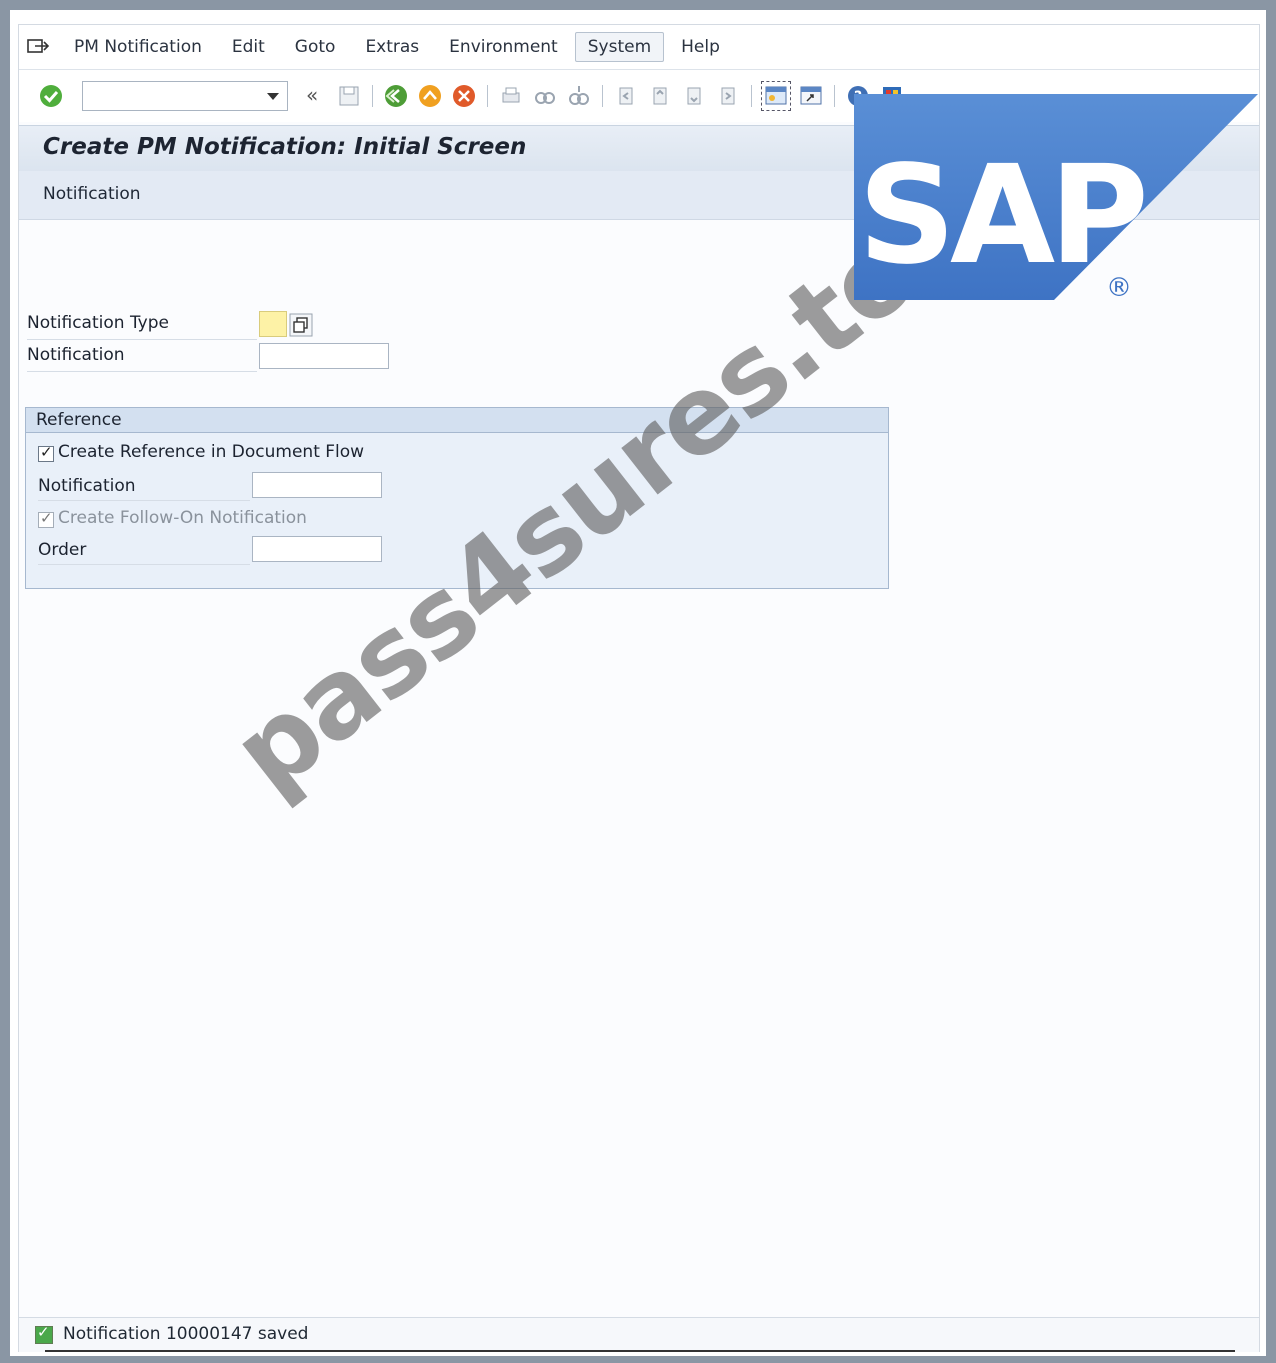 The width and height of the screenshot is (1276, 1363). I want to click on menu-system: System, so click(619, 47).